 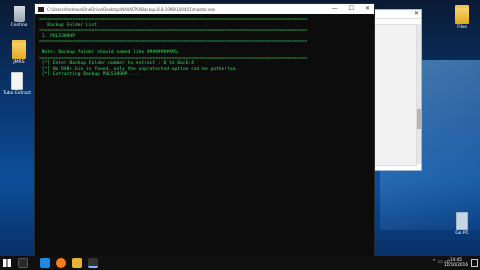 What do you see at coordinates (19, 62) in the screenshot?
I see `desktop-icon-label: JMRS` at bounding box center [19, 62].